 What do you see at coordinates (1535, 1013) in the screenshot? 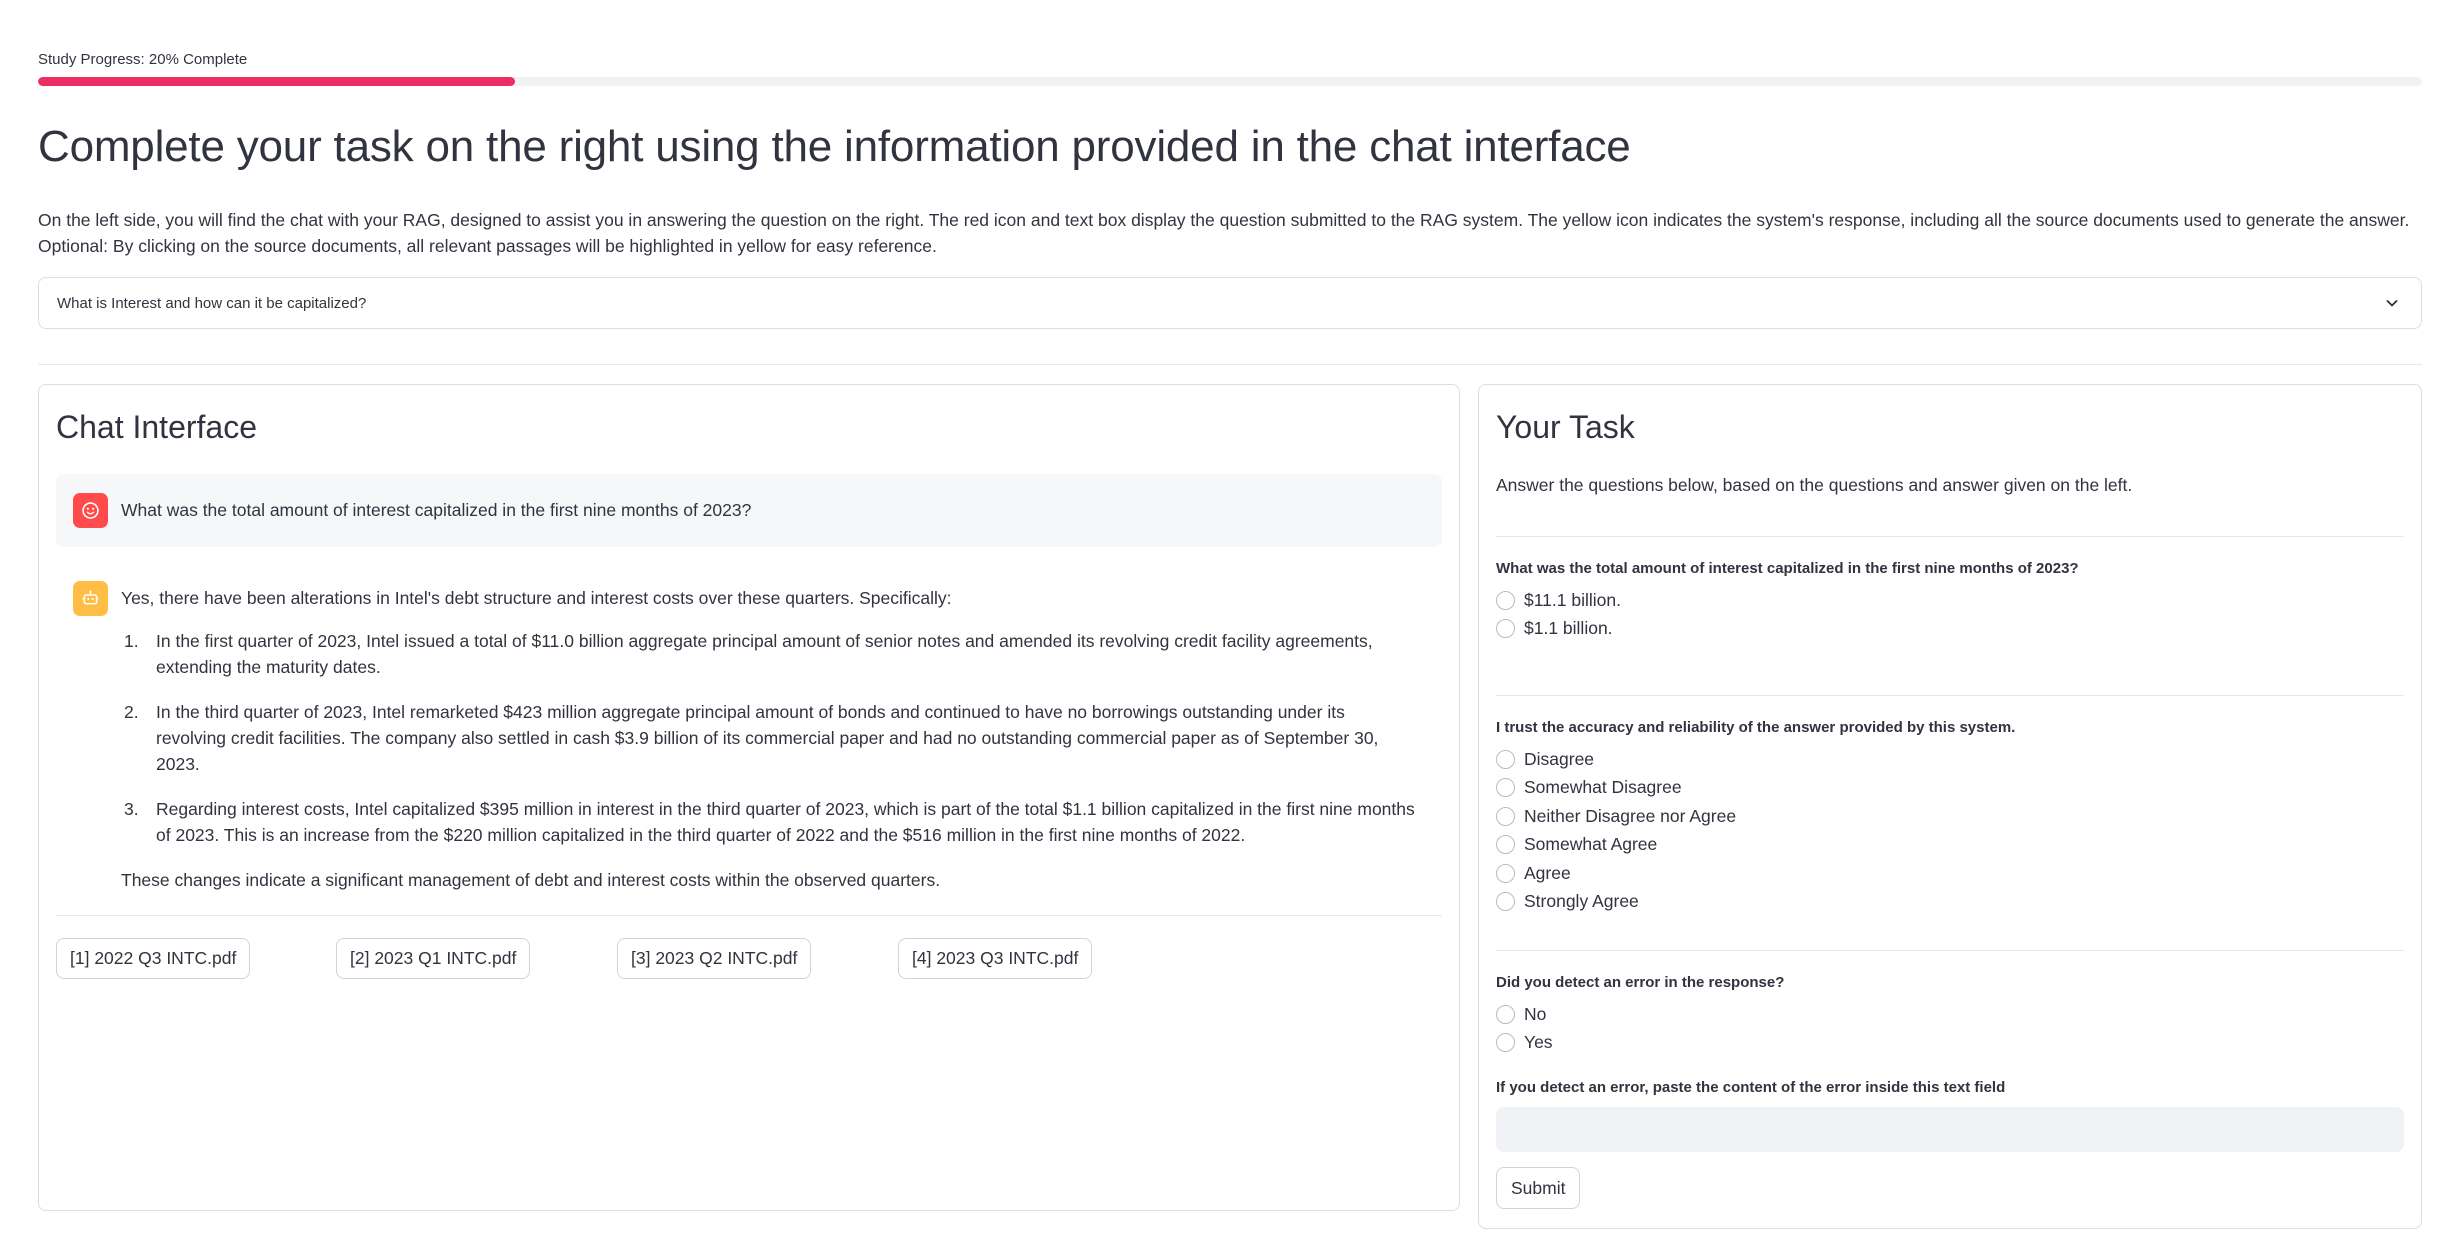
I see `radio-option-label: No` at bounding box center [1535, 1013].